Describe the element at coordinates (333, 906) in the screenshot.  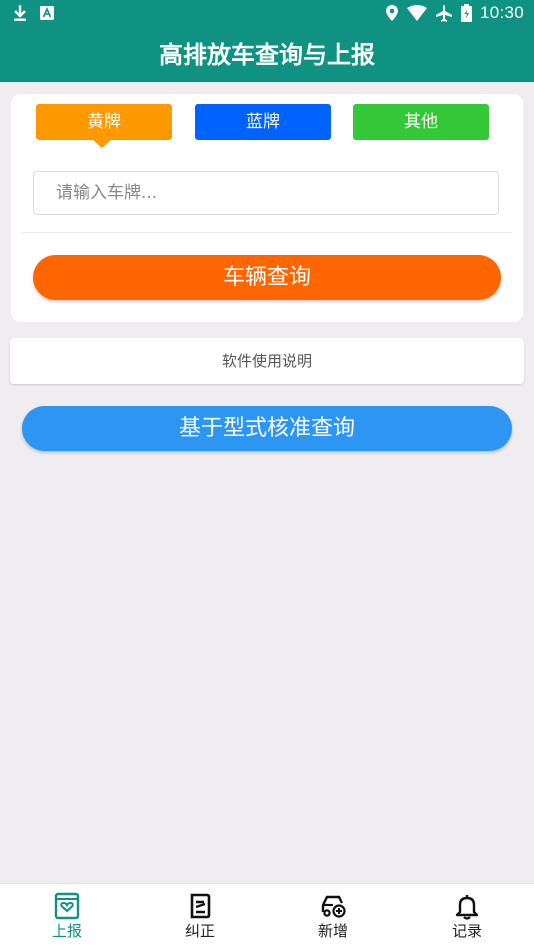
I see `add-car-icon` at that location.